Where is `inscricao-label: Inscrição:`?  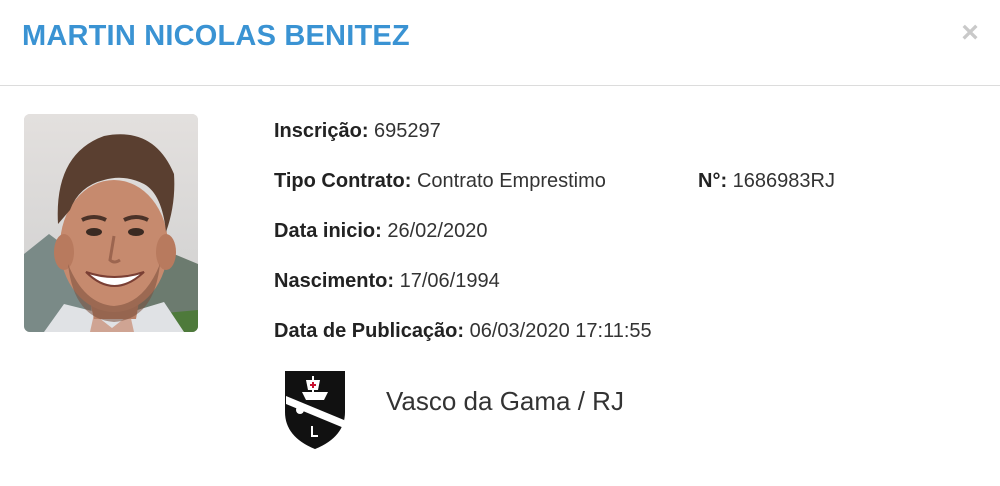
inscricao-label: Inscrição: is located at coordinates (321, 131).